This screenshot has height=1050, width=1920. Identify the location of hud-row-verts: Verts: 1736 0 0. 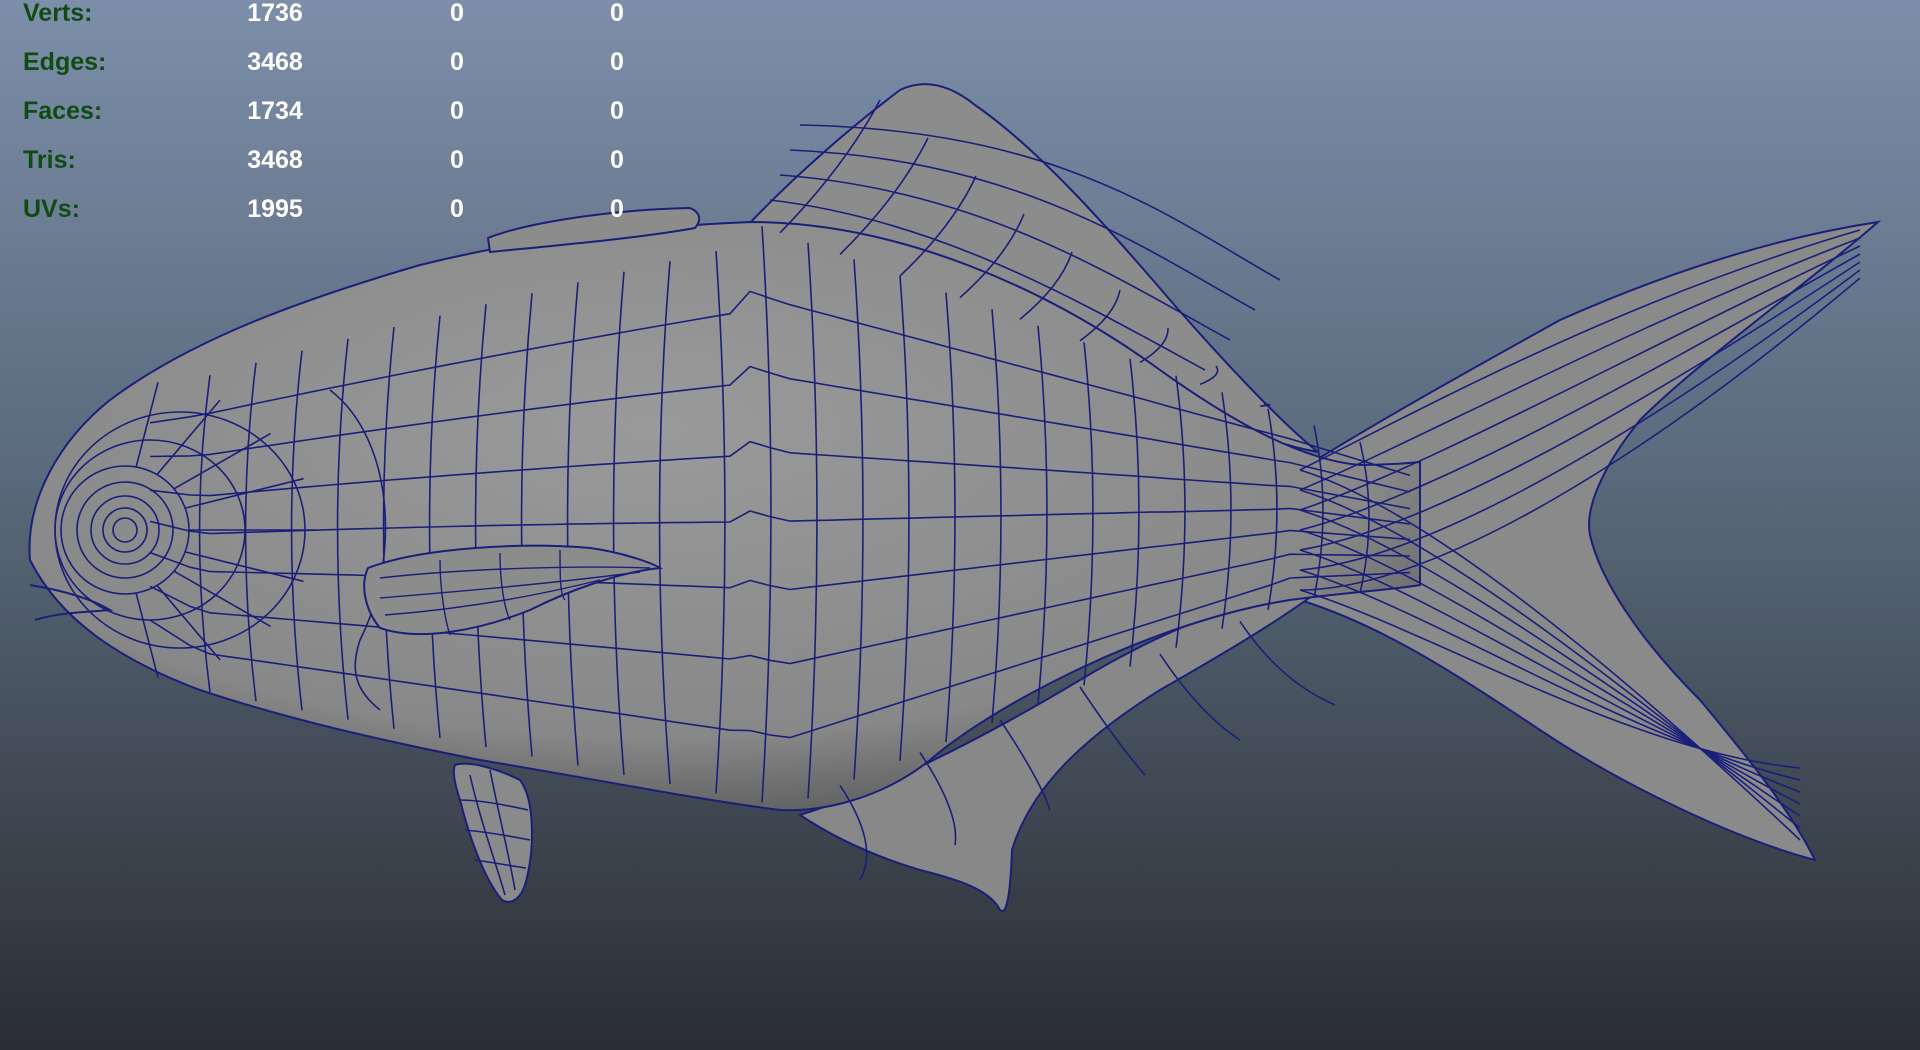
(350, 14).